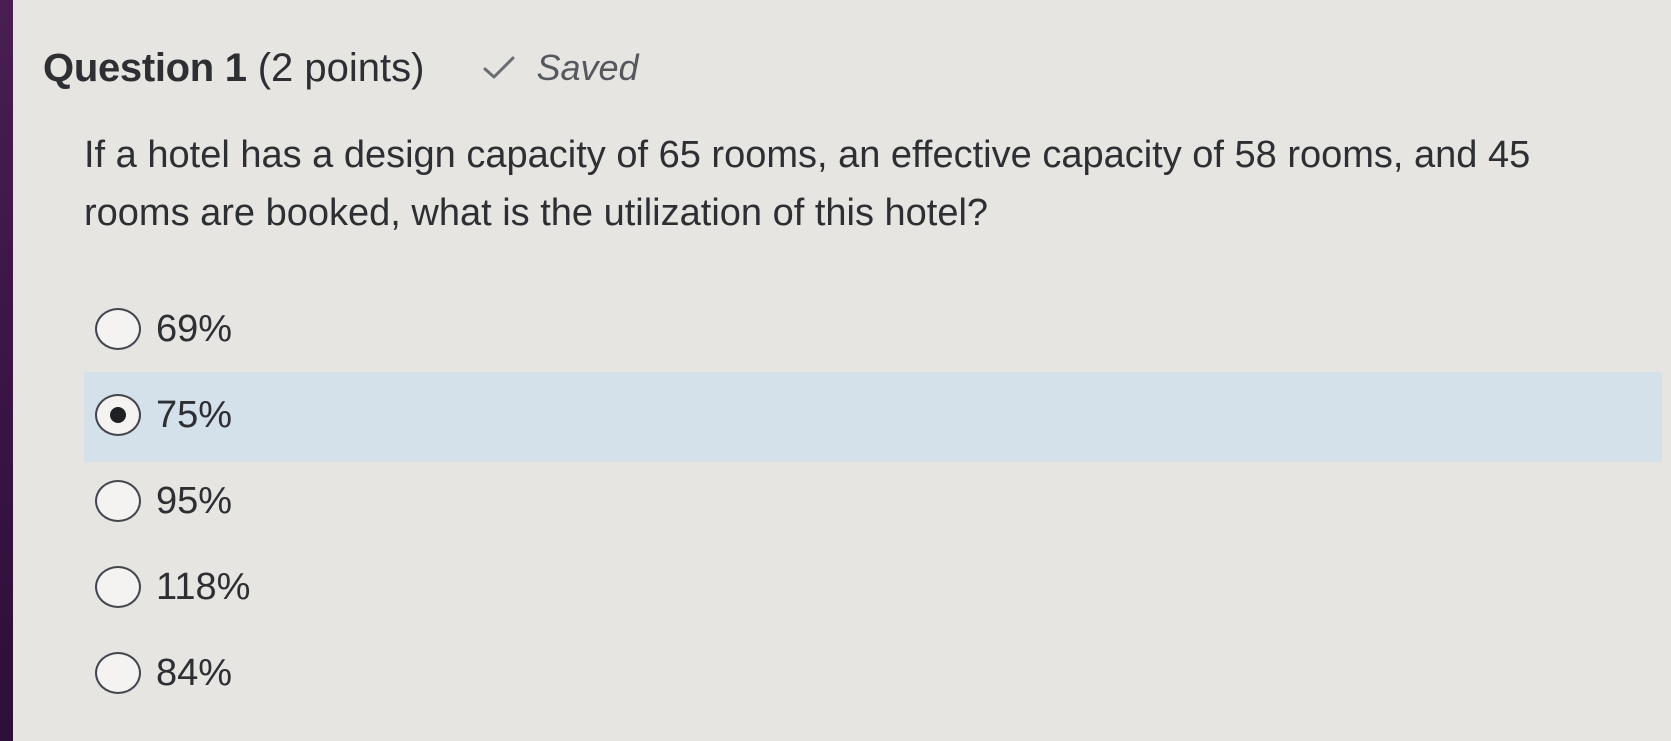 This screenshot has width=1671, height=741. I want to click on answer-option-3: 95%, so click(873, 501).